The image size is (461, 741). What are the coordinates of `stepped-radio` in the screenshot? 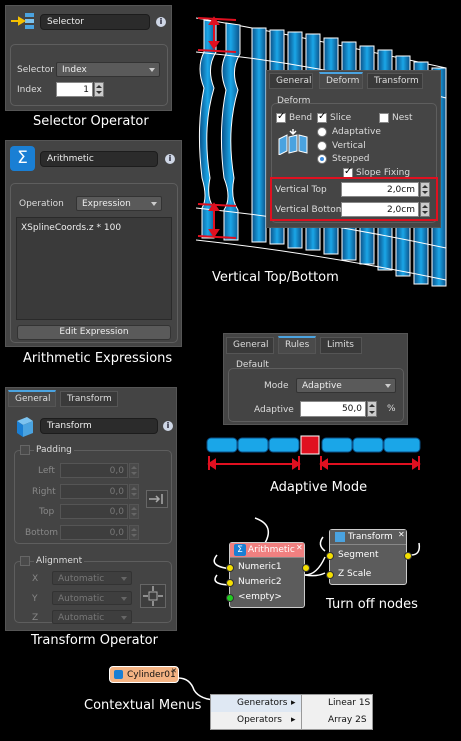 It's located at (322, 159).